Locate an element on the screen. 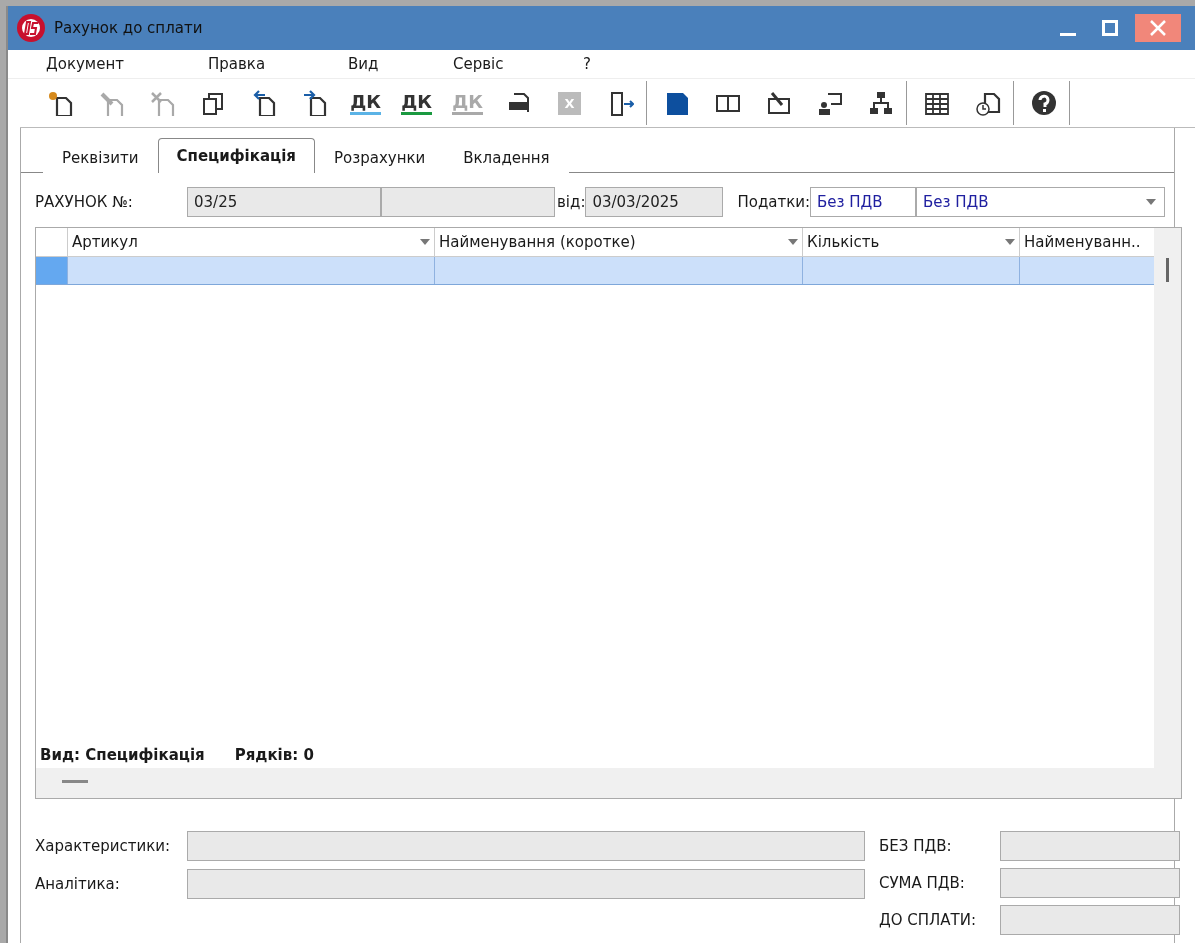  help-icon is located at coordinates (1043, 103).